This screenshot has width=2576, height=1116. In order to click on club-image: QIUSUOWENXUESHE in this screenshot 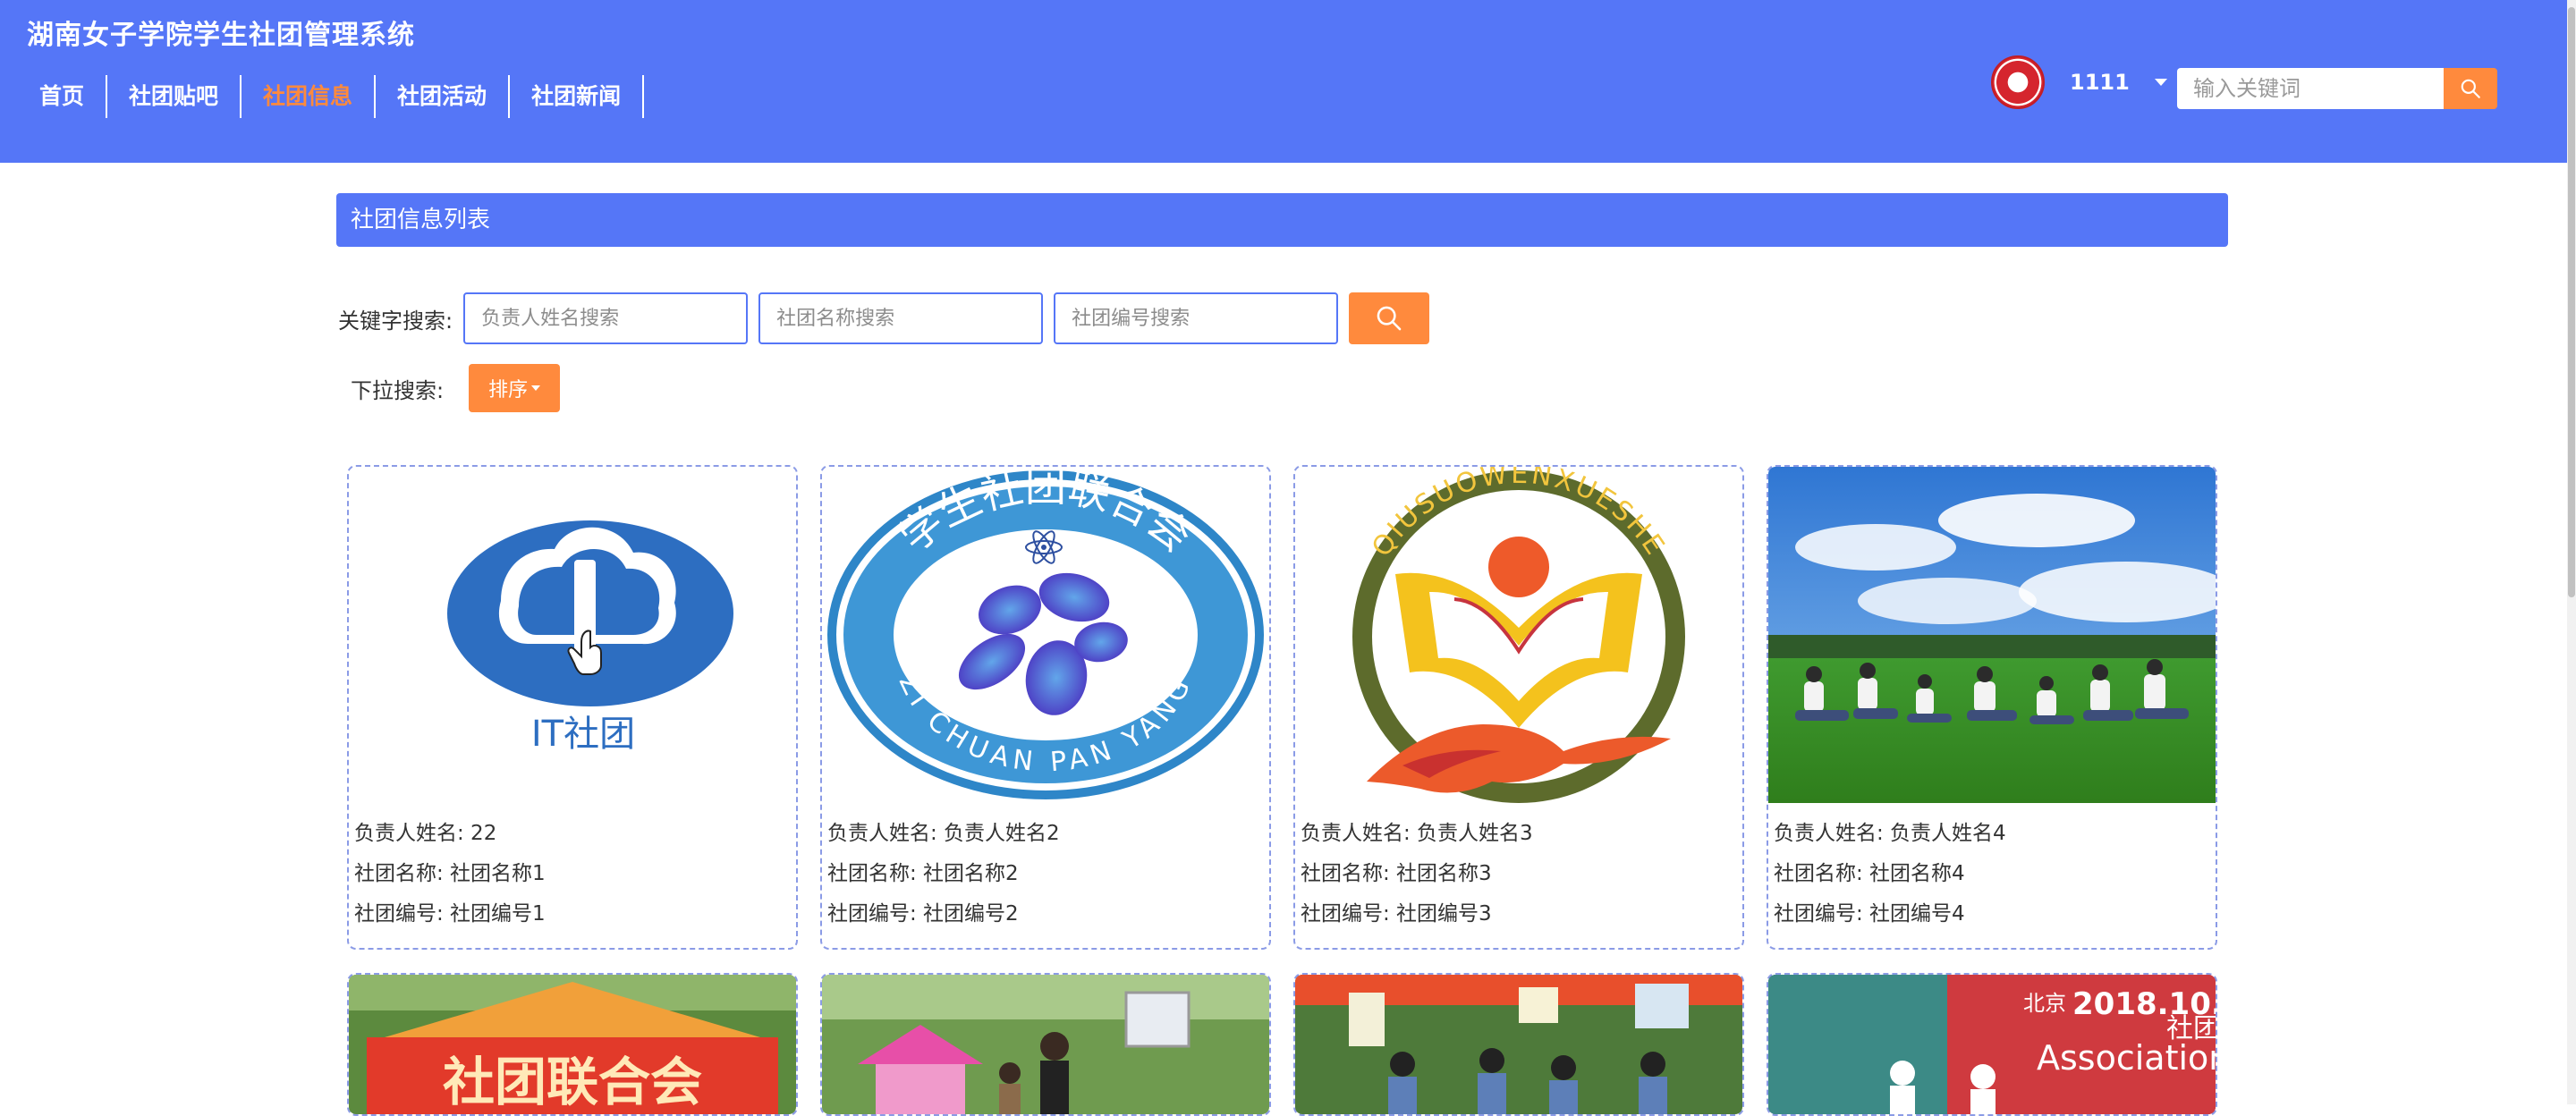, I will do `click(1518, 635)`.